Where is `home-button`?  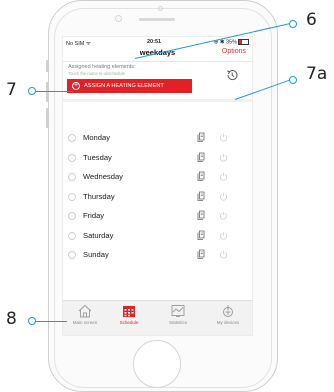
home-button is located at coordinates (157, 364).